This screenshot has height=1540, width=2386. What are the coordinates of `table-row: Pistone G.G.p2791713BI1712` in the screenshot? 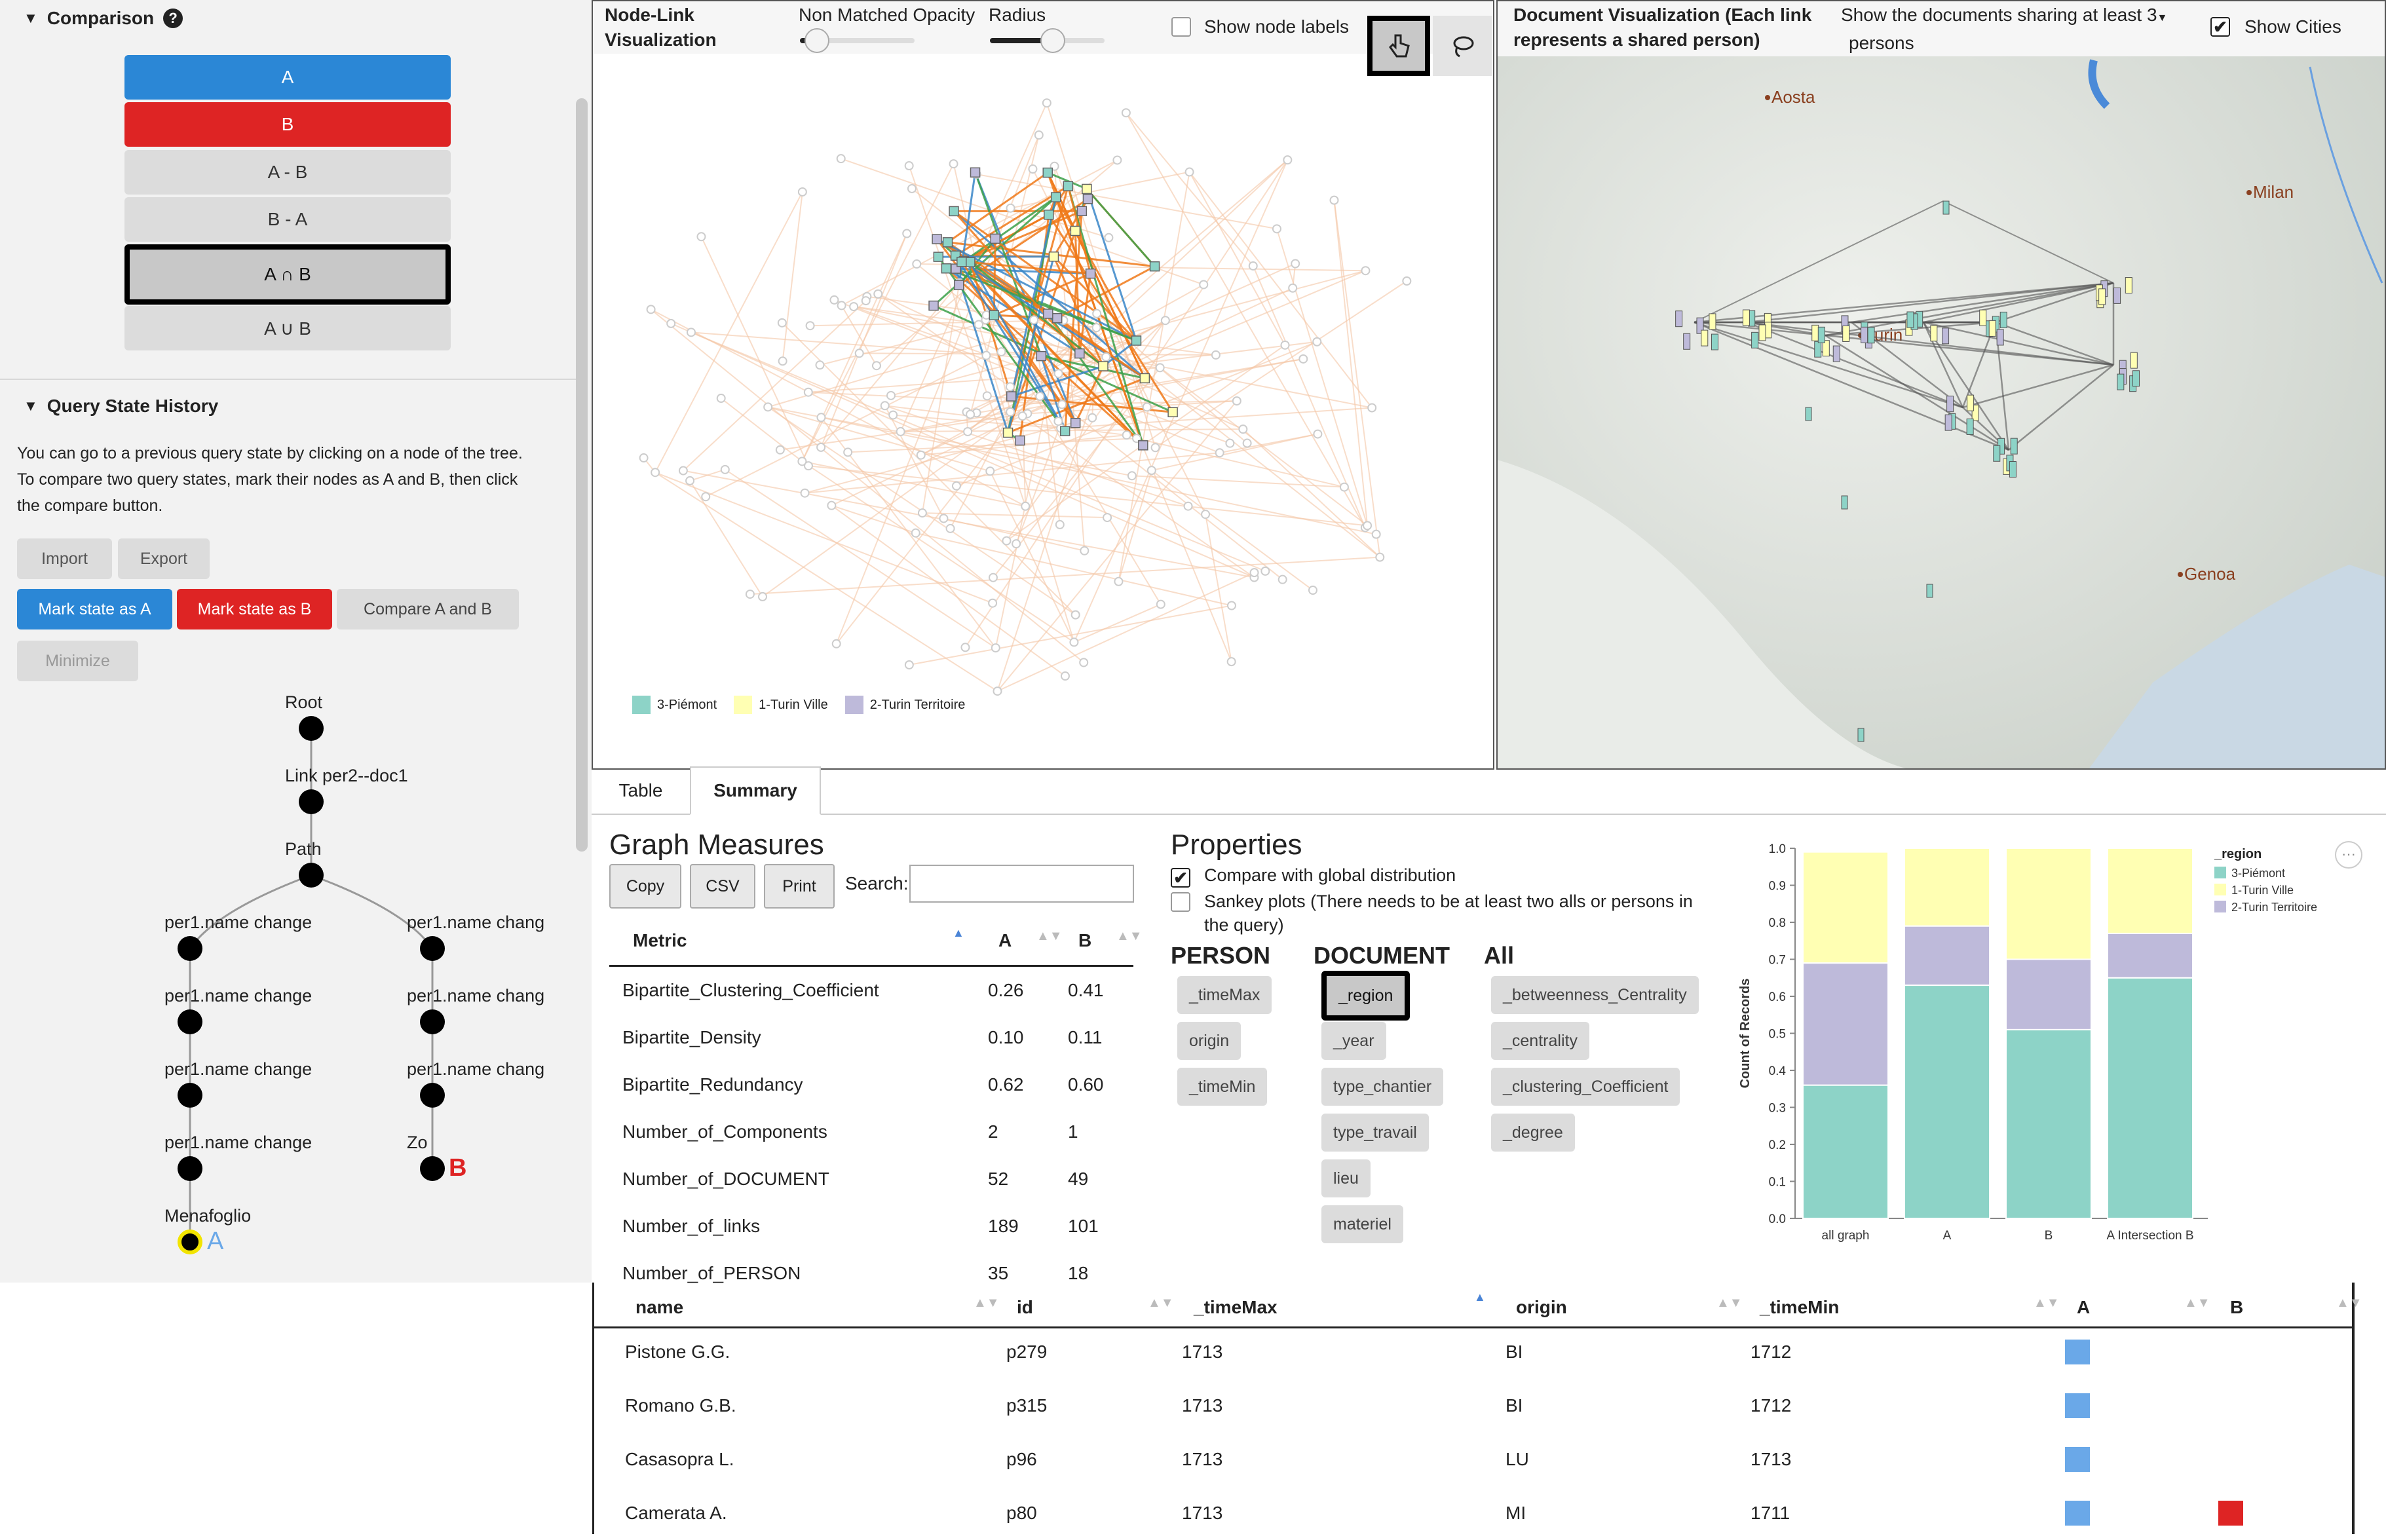 It's located at (1473, 1352).